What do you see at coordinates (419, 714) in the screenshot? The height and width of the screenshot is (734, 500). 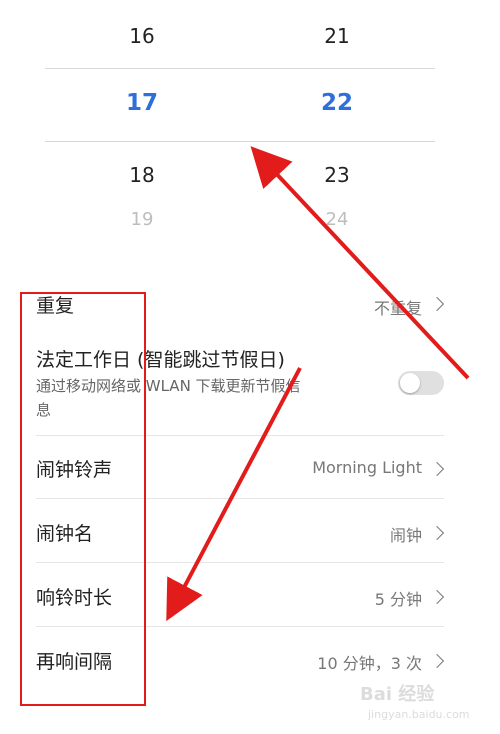 I see `watermark-url: jingyan.baidu.com` at bounding box center [419, 714].